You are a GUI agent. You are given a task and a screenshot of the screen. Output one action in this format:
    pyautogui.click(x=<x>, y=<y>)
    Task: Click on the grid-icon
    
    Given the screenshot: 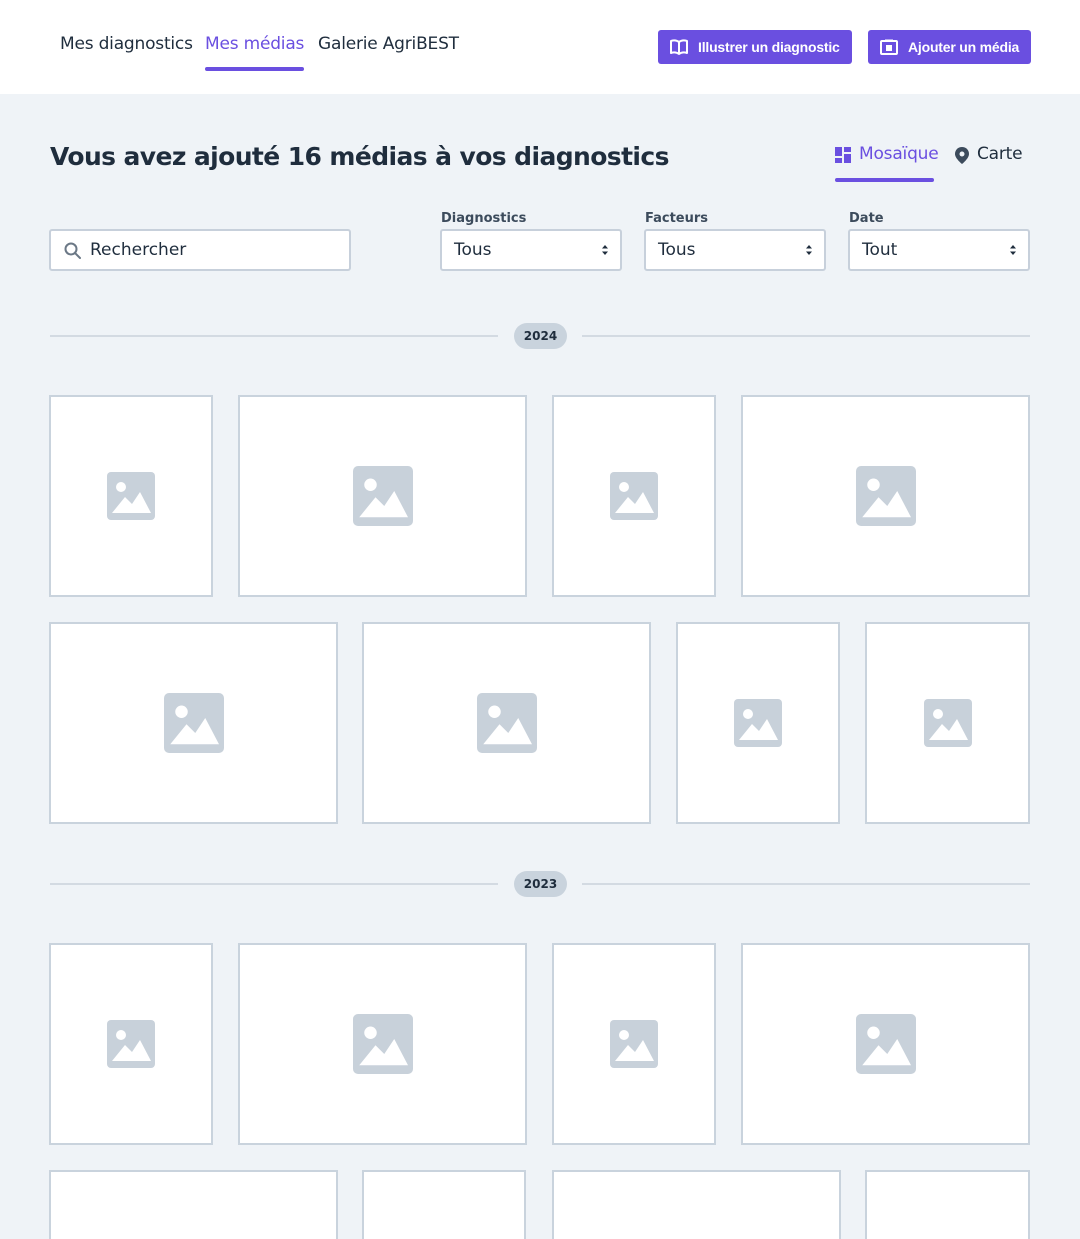 What is the action you would take?
    pyautogui.click(x=843, y=155)
    